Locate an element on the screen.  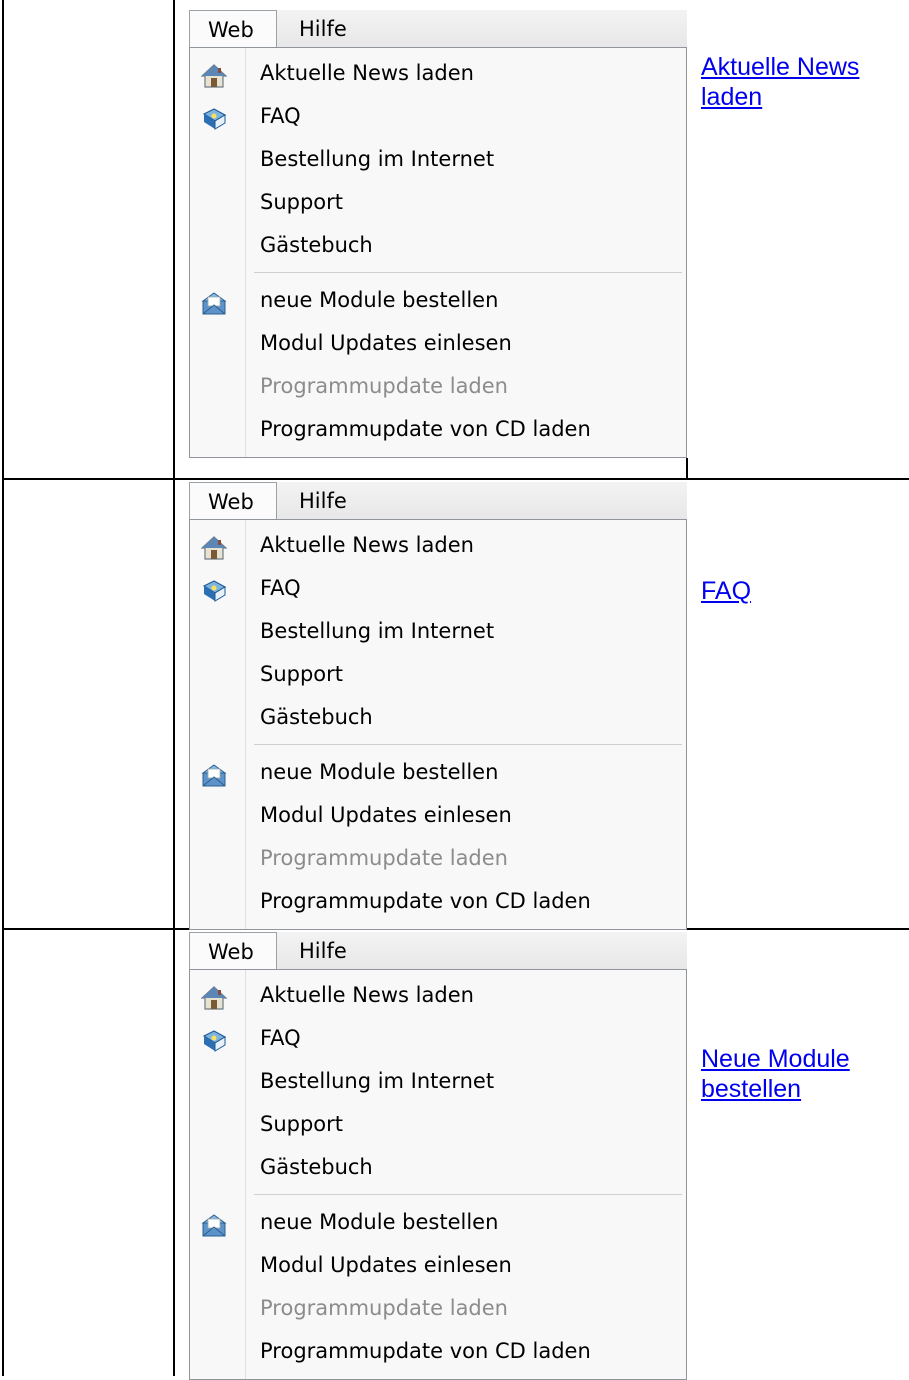
link-aktuelle-news-laden: Aktuelle News laden is located at coordinates (801, 82).